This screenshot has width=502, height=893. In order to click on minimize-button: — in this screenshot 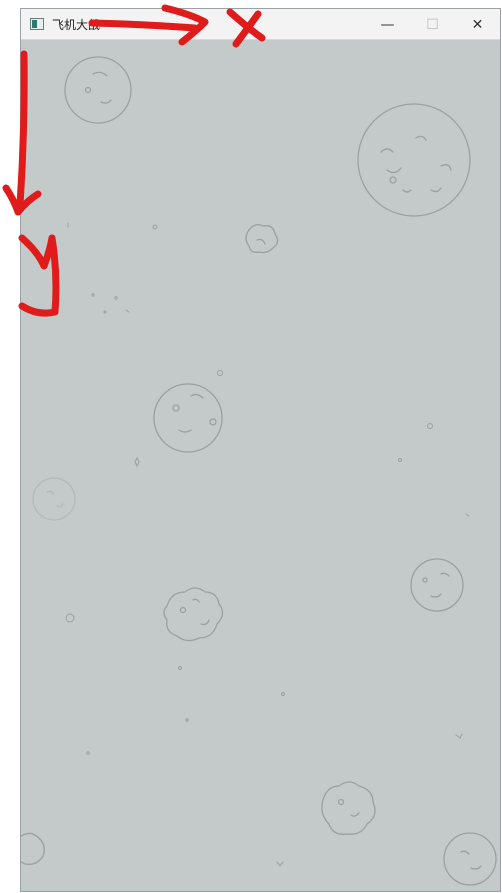, I will do `click(387, 24)`.